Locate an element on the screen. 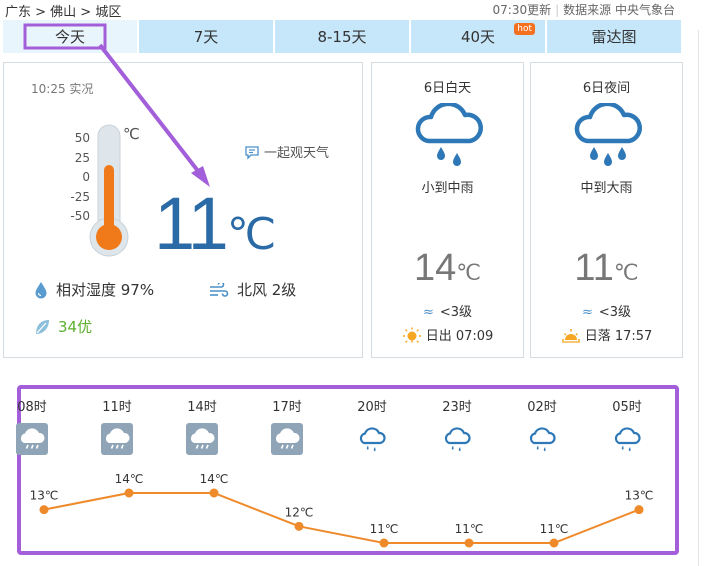  aqi-text: 34优 is located at coordinates (75, 327).